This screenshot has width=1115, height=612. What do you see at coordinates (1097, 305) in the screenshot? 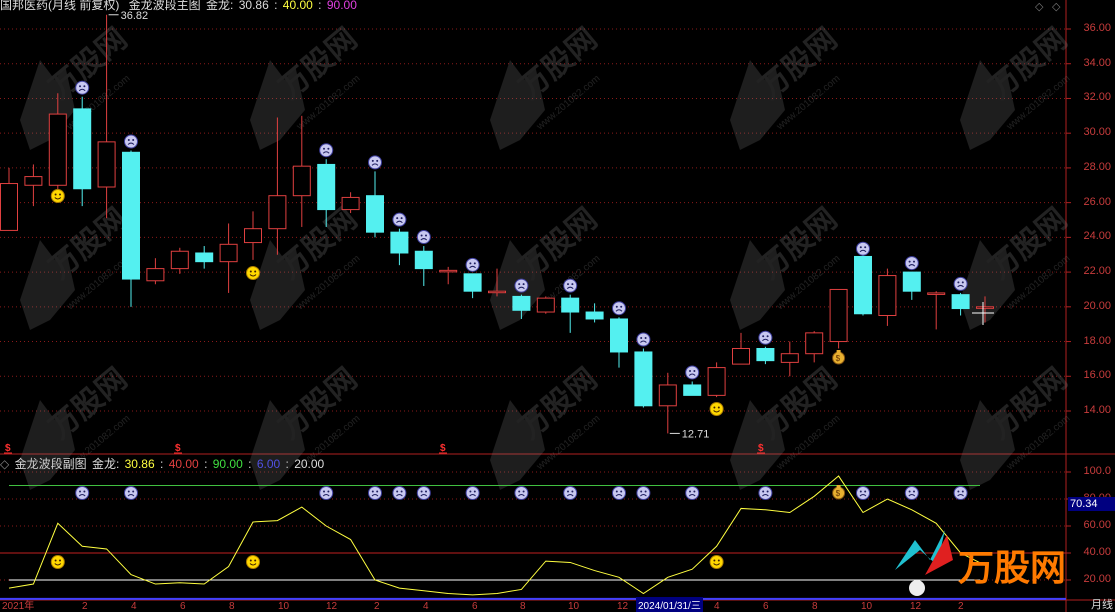
I see `price-tick-label: 20.00` at bounding box center [1097, 305].